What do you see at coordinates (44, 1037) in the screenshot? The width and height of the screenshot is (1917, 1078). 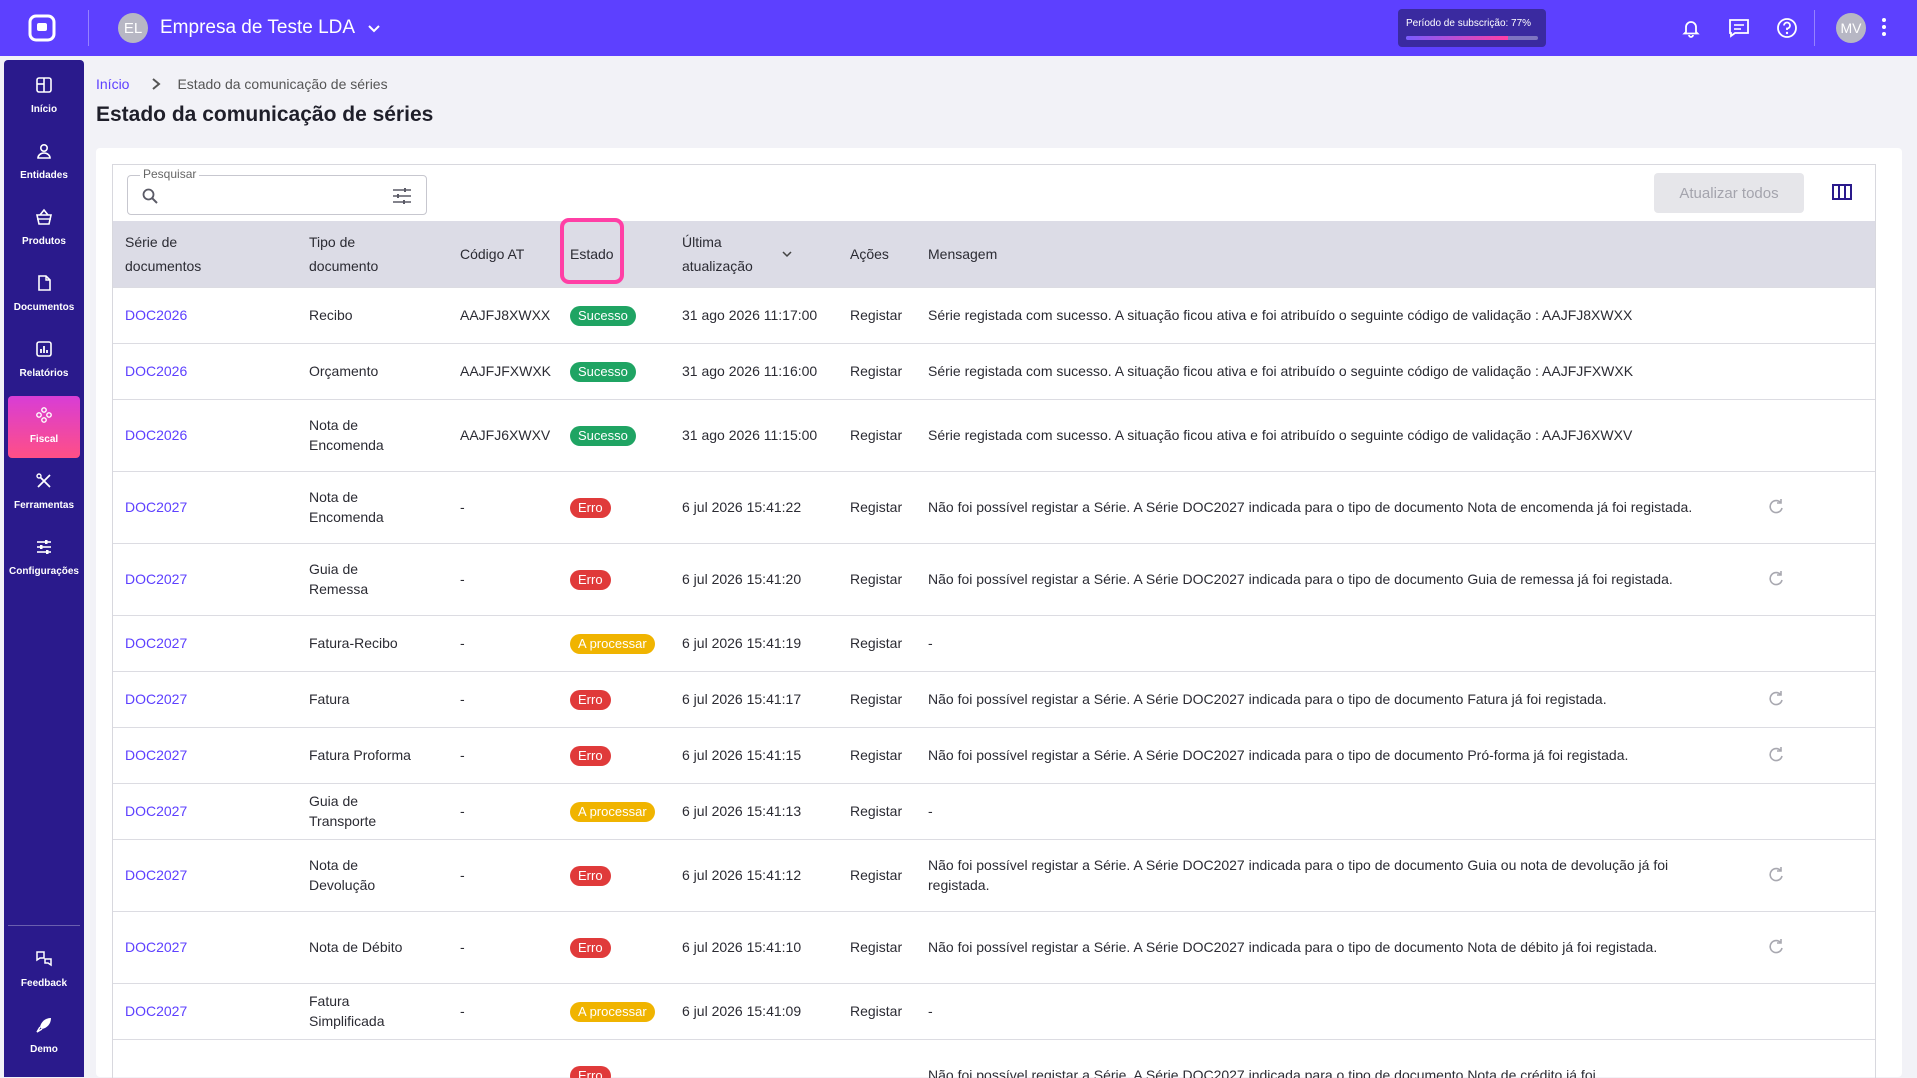 I see `sidebar-item-demo: Demo` at bounding box center [44, 1037].